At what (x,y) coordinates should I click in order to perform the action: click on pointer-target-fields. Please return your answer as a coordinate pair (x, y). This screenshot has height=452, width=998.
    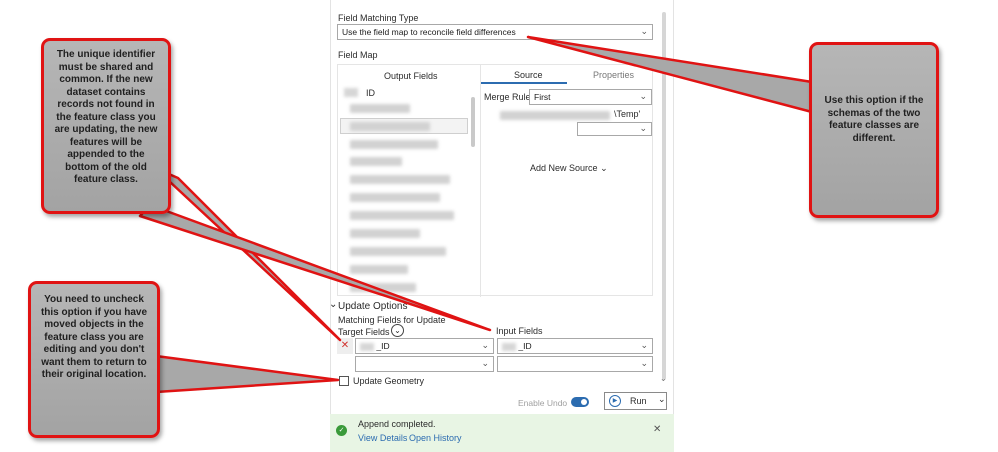
    Looking at the image, I should click on (247, 254).